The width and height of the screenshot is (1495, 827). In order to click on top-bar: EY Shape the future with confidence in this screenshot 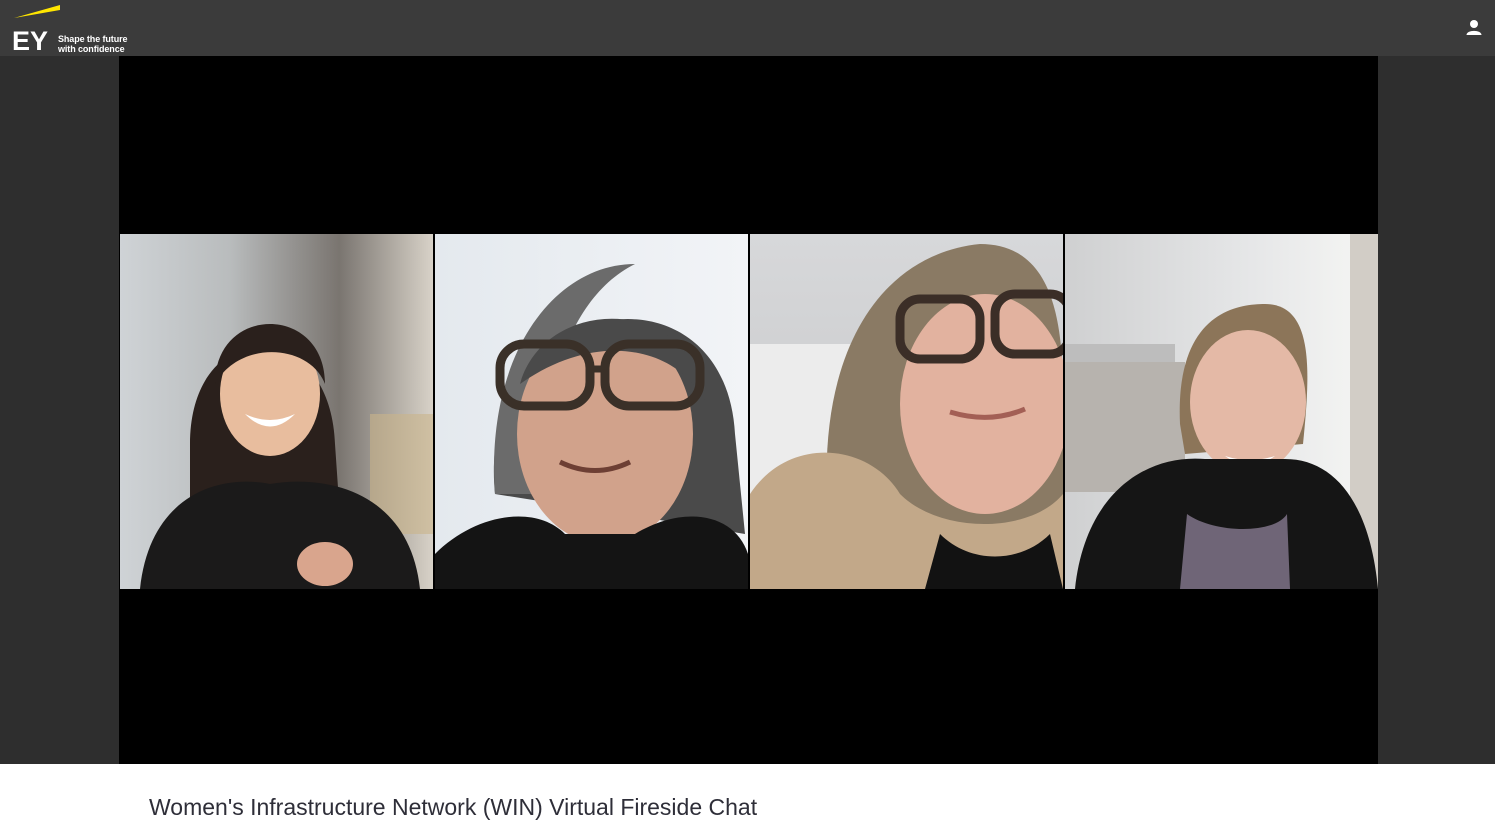, I will do `click(747, 28)`.